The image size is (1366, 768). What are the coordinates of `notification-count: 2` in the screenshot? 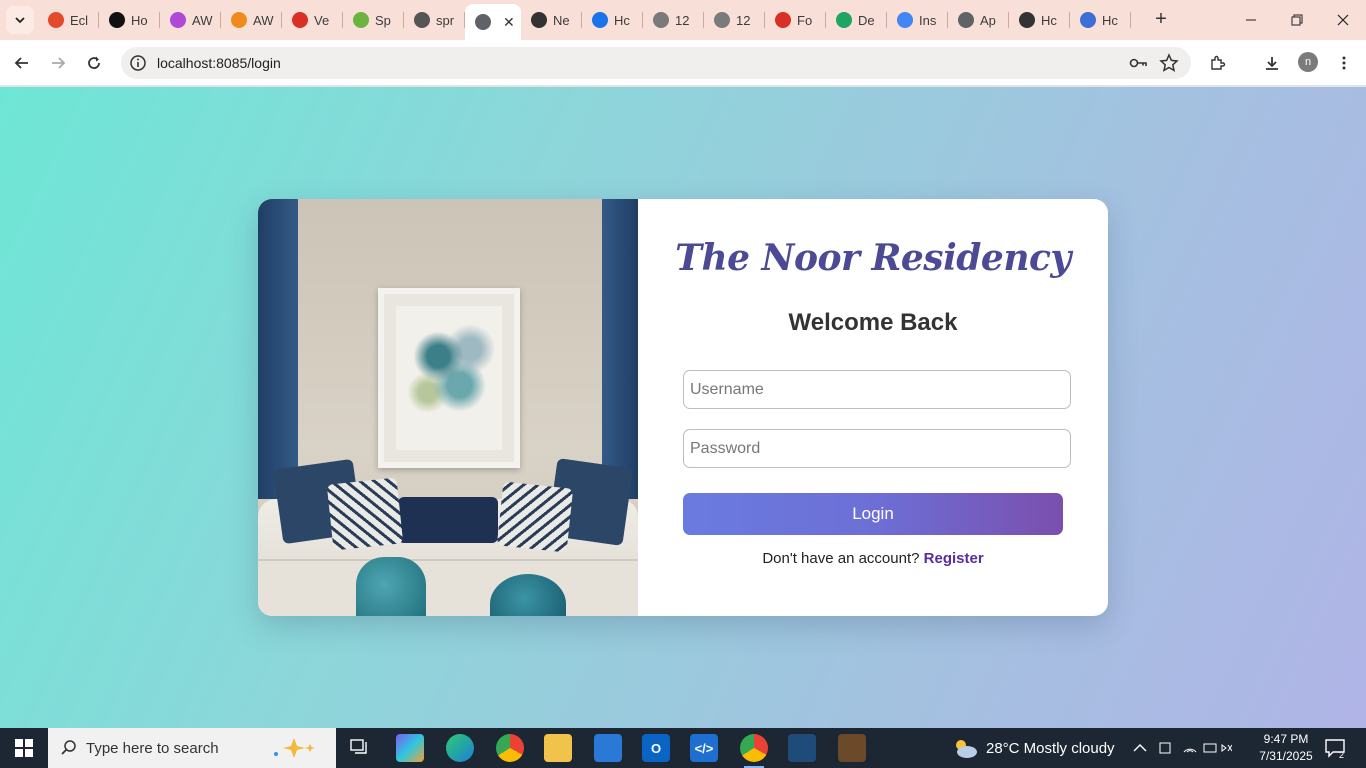 It's located at (1341, 754).